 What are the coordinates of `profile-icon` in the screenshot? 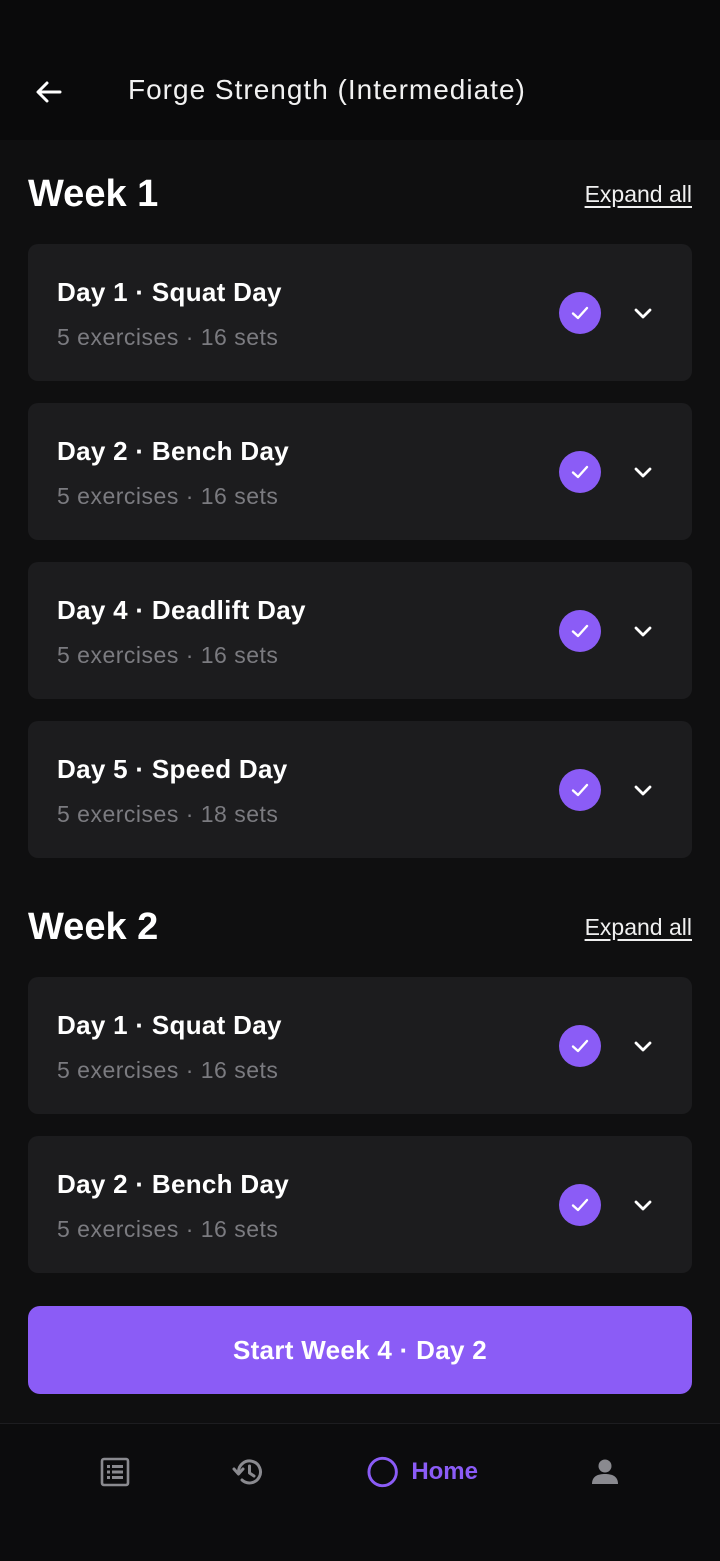 It's located at (605, 1471).